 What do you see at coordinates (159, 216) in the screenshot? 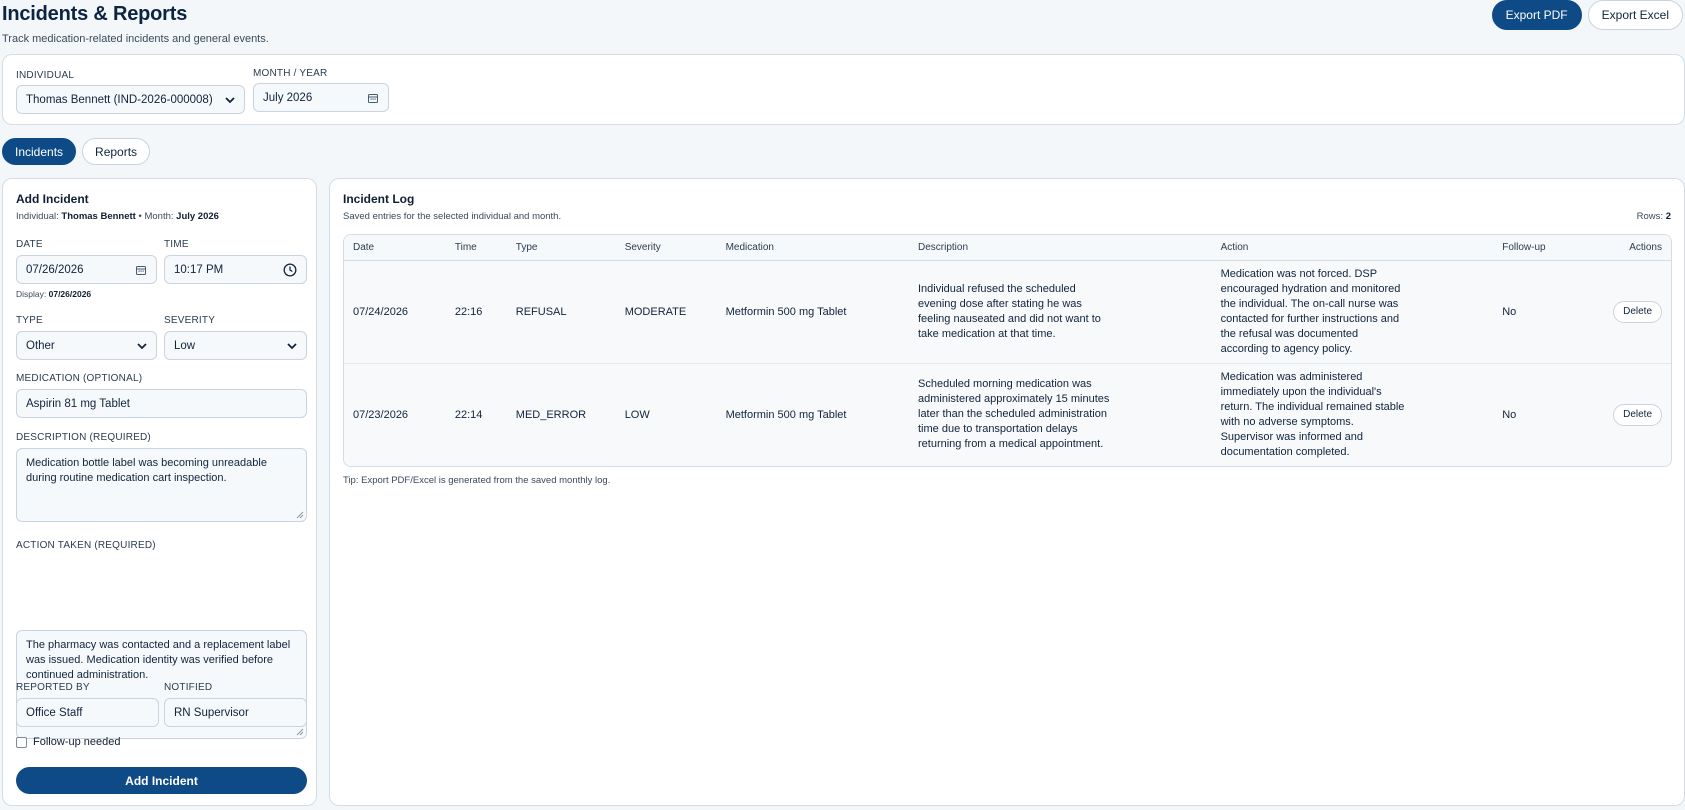
I see `meta-month-label: Month:` at bounding box center [159, 216].